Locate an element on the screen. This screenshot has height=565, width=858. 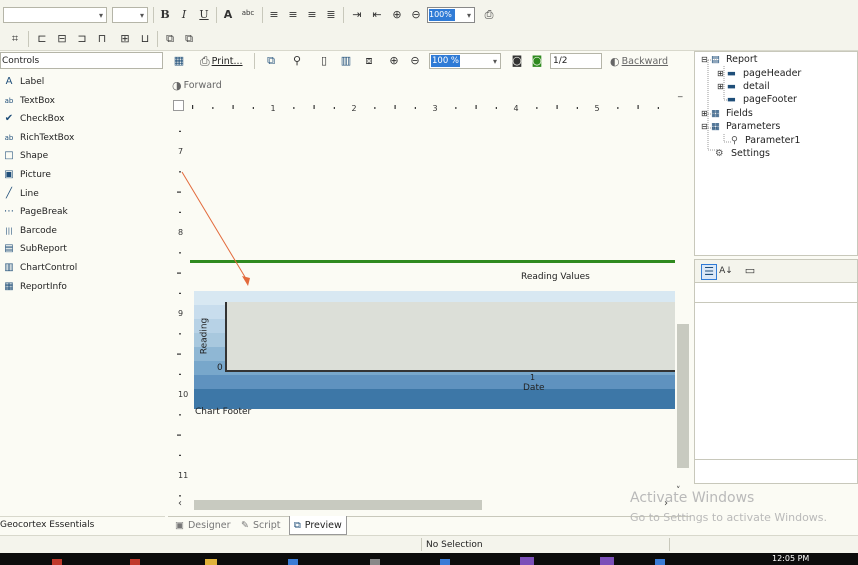
preview-zoom-dropdown: 100 % ▾ is located at coordinates (465, 61).